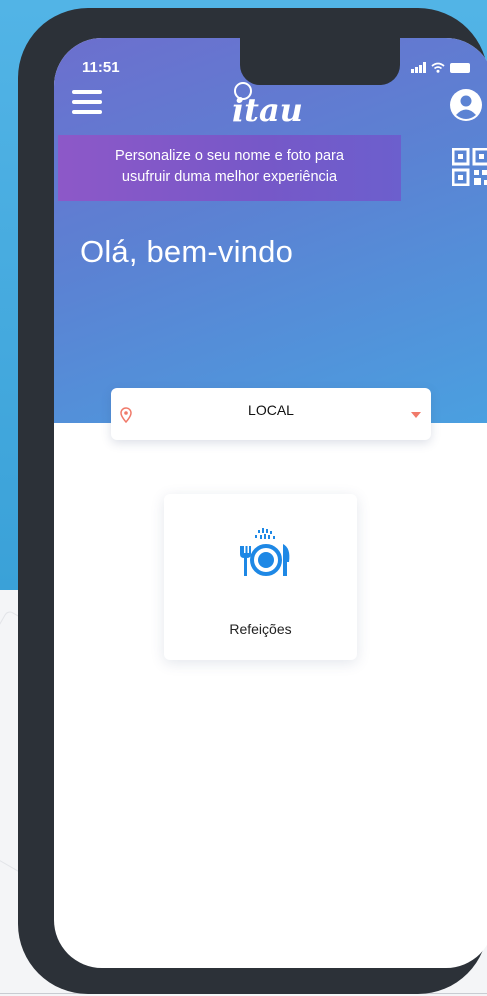 The width and height of the screenshot is (487, 996). I want to click on card-label: Refeições, so click(260, 629).